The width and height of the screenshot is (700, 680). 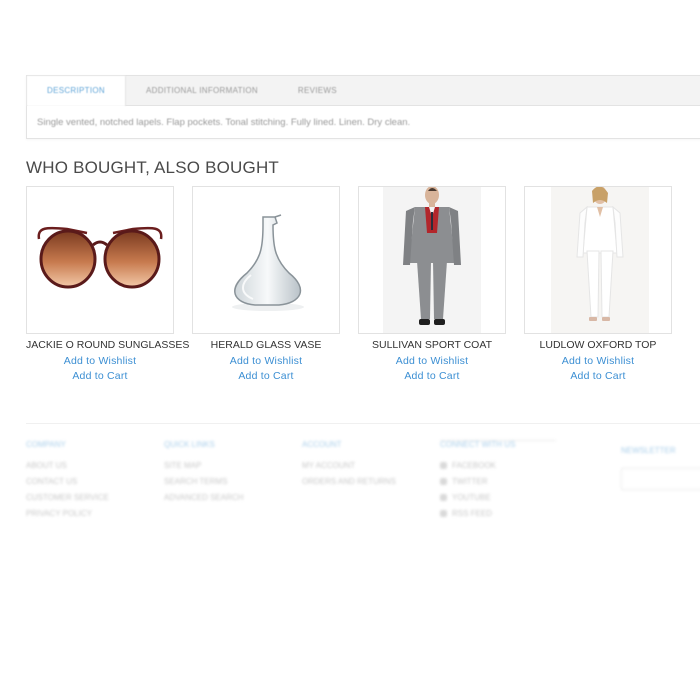 I want to click on footer-link: Privacy Policy, so click(x=67, y=514).